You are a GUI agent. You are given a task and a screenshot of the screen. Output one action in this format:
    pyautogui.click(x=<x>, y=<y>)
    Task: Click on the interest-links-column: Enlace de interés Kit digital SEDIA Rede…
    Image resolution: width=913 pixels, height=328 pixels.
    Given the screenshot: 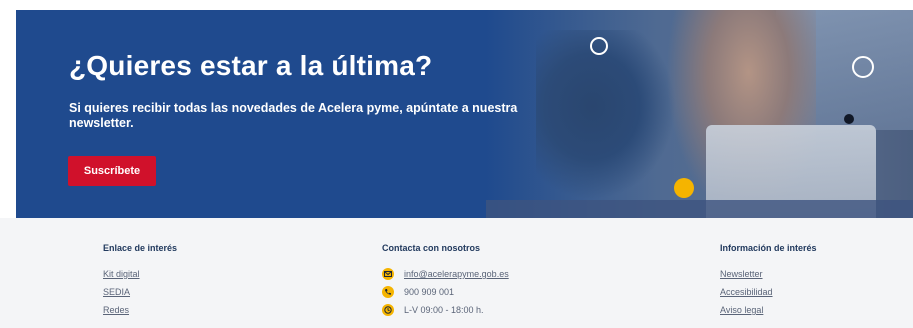 What is the action you would take?
    pyautogui.click(x=140, y=281)
    